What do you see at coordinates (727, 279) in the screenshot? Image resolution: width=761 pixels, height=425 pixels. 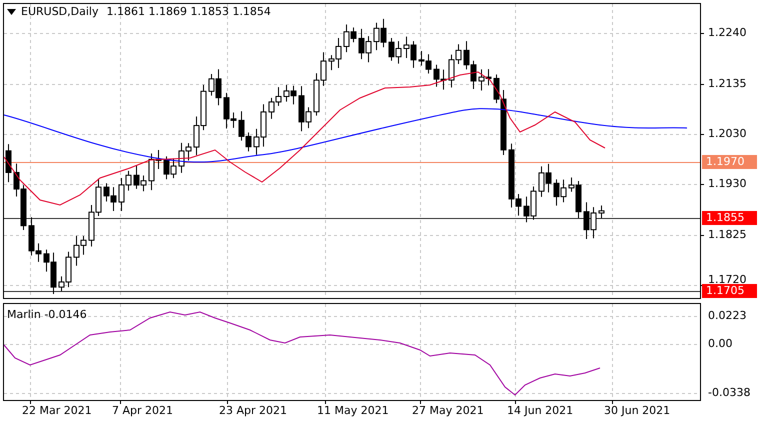 I see `price-axis-label: 1.1720` at bounding box center [727, 279].